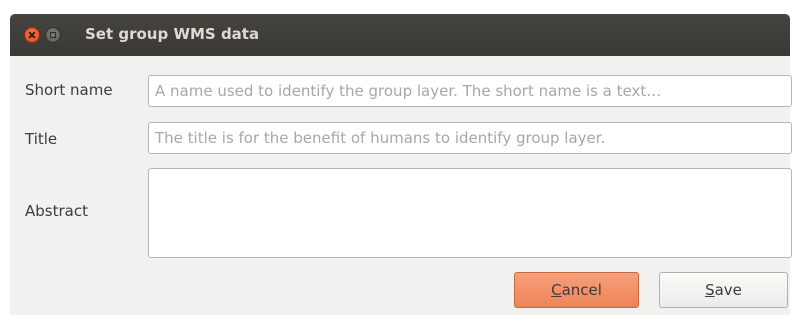 The image size is (800, 322). Describe the element at coordinates (556, 290) in the screenshot. I see `cancel-mnemonic: C` at that location.